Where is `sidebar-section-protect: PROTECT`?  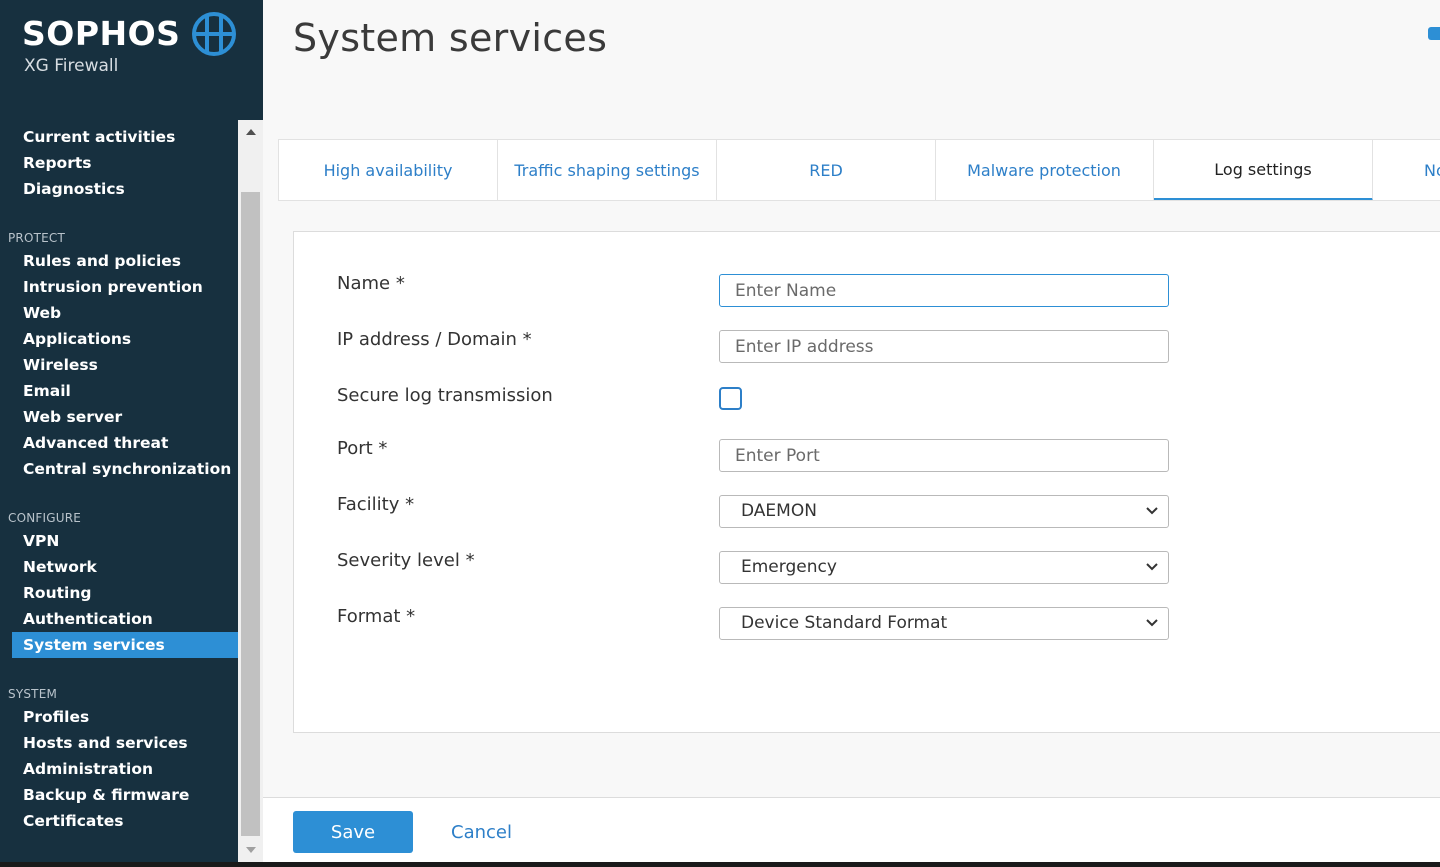
sidebar-section-protect: PROTECT is located at coordinates (37, 238).